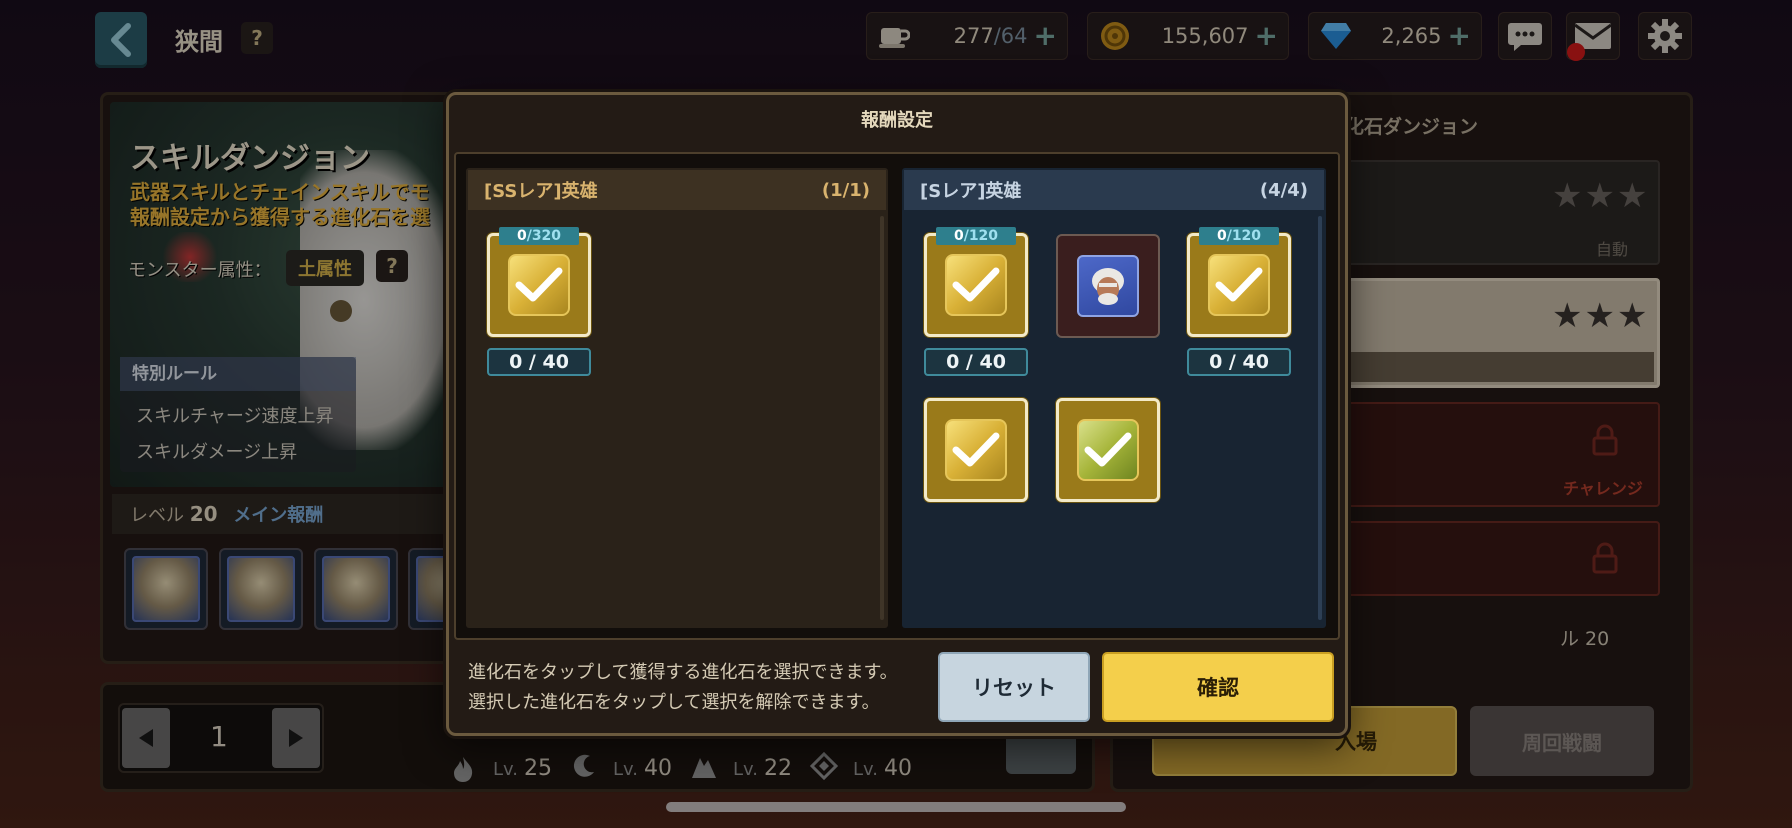 The width and height of the screenshot is (1792, 828). What do you see at coordinates (897, 120) in the screenshot?
I see `modal-title: 報酬設定` at bounding box center [897, 120].